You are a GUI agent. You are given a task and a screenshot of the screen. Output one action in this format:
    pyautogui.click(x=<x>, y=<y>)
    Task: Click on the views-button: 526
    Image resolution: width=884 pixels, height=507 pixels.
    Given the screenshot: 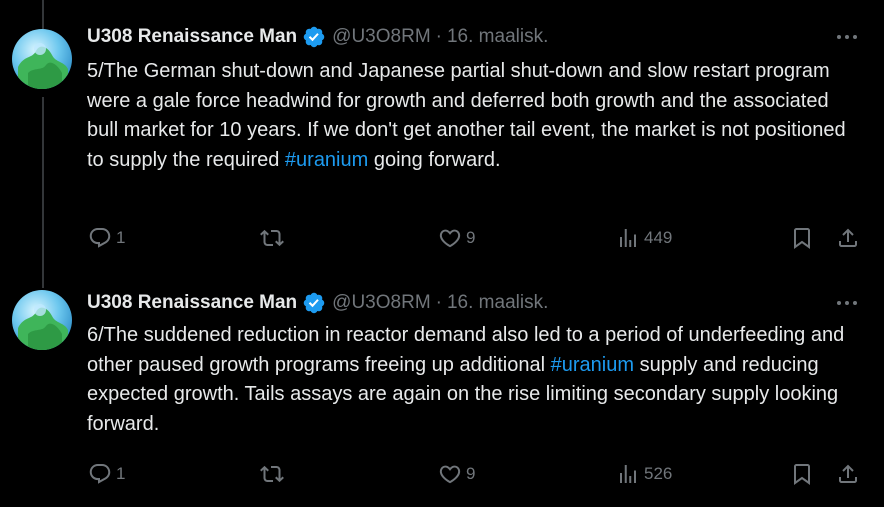 What is the action you would take?
    pyautogui.click(x=644, y=474)
    